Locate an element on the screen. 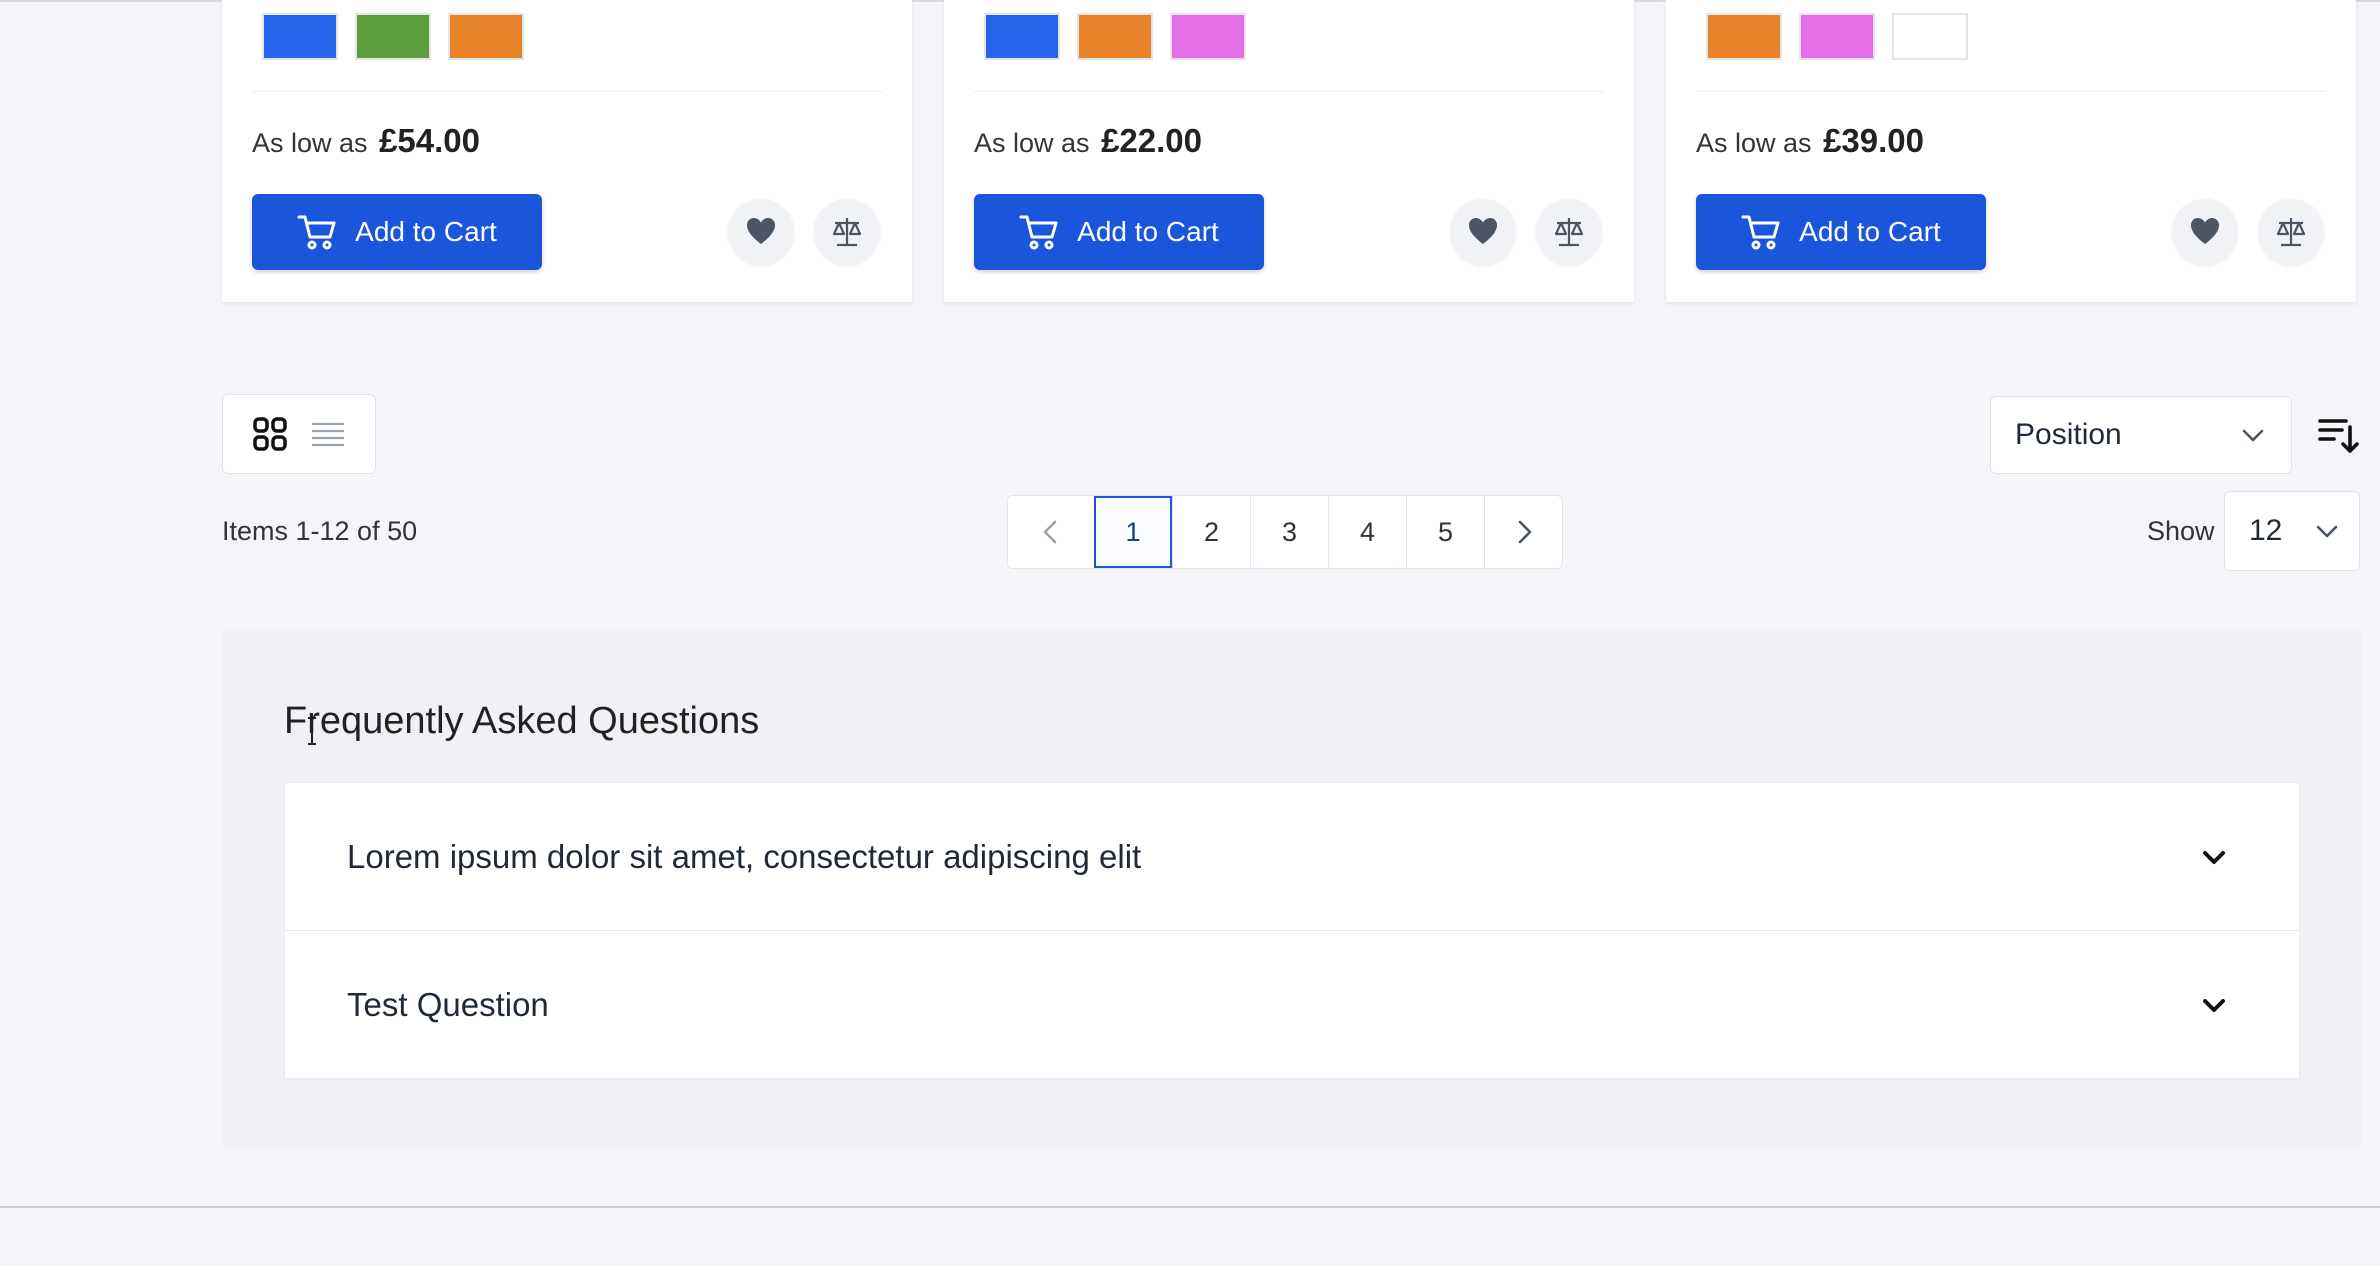 The height and width of the screenshot is (1266, 2380). chevron-left-icon is located at coordinates (1050, 532).